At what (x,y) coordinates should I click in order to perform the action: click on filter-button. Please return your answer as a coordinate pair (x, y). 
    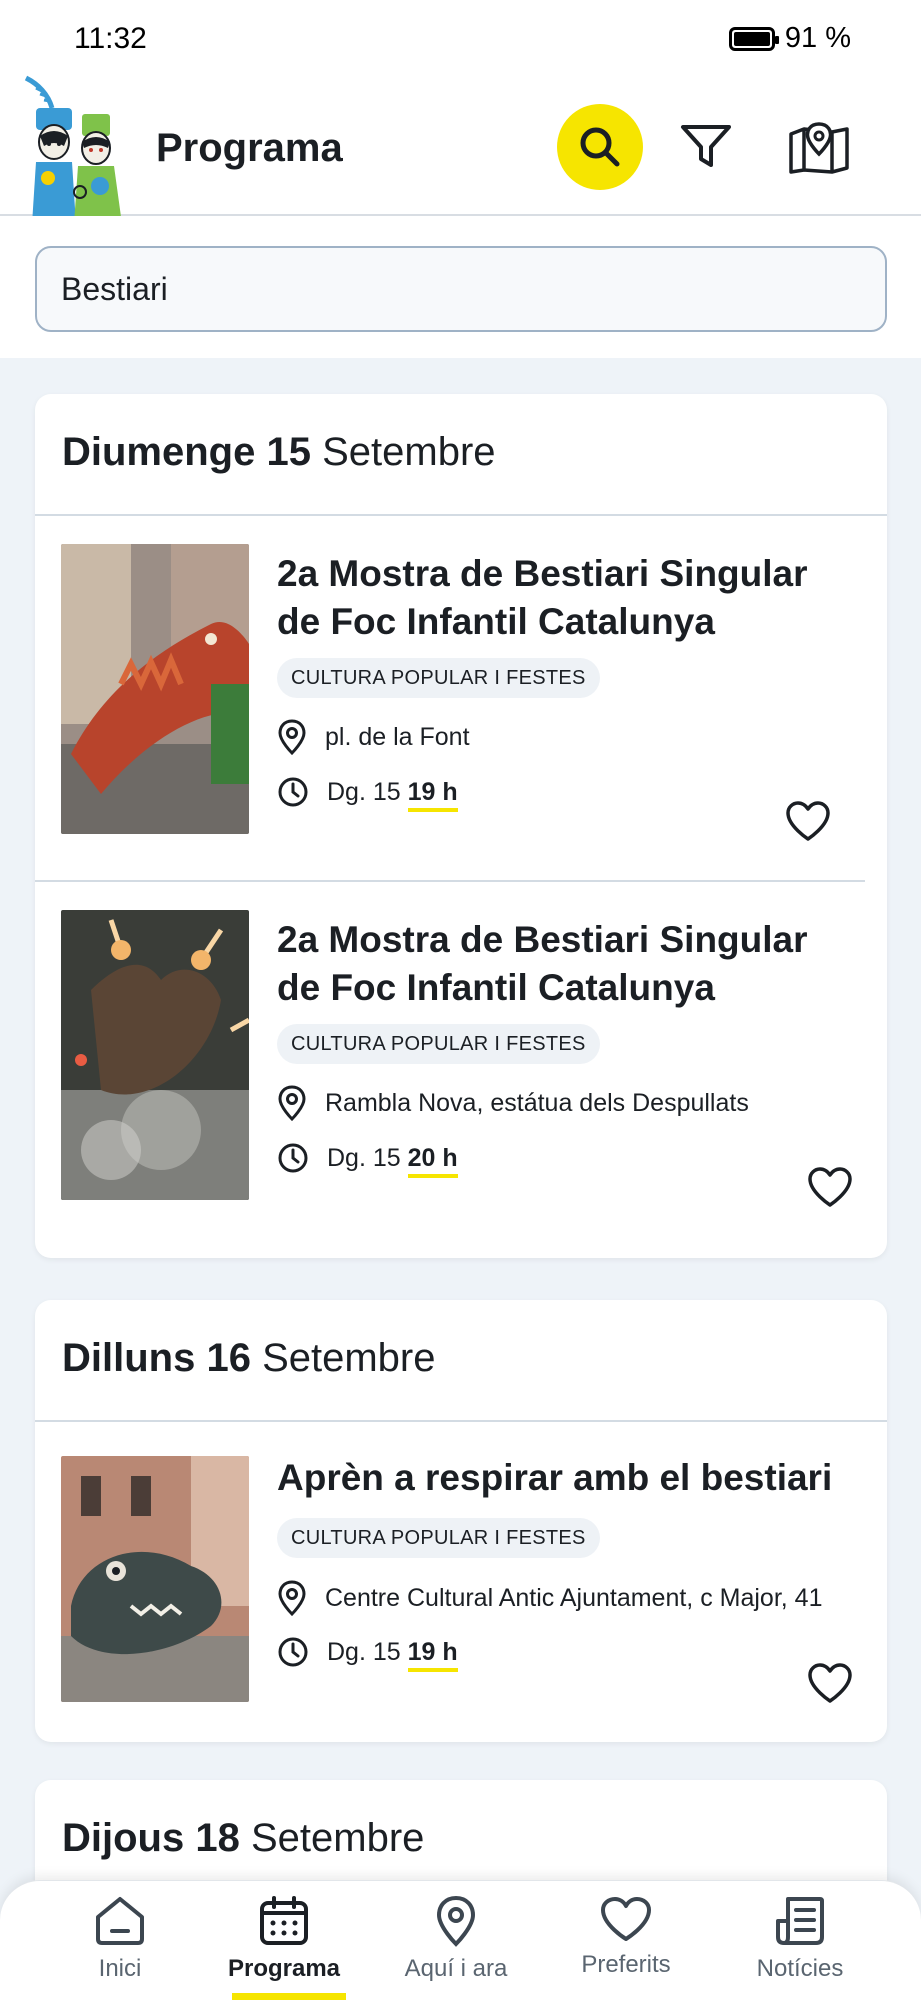
    Looking at the image, I should click on (706, 147).